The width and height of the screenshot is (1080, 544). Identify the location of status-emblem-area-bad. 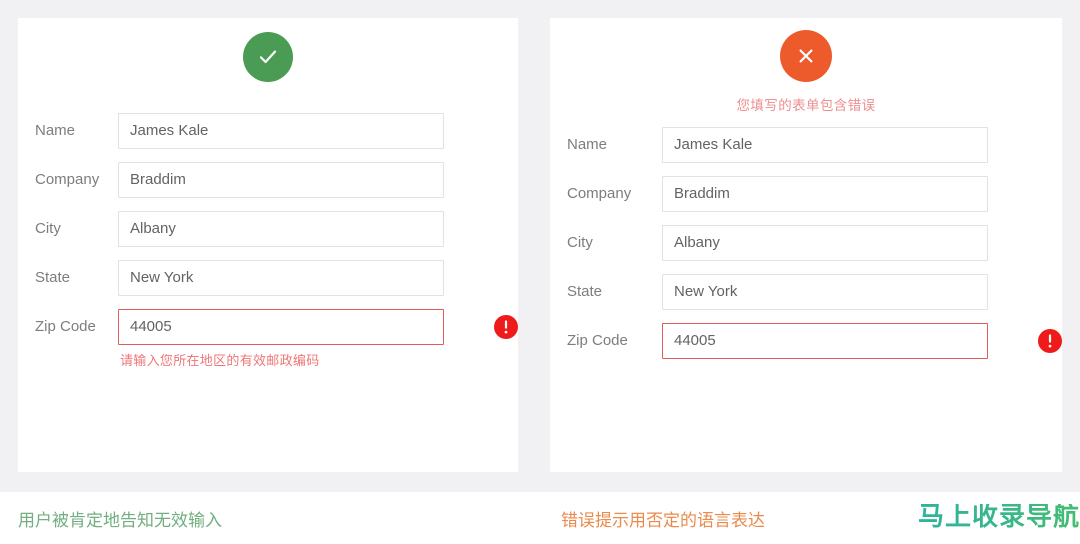
(806, 50).